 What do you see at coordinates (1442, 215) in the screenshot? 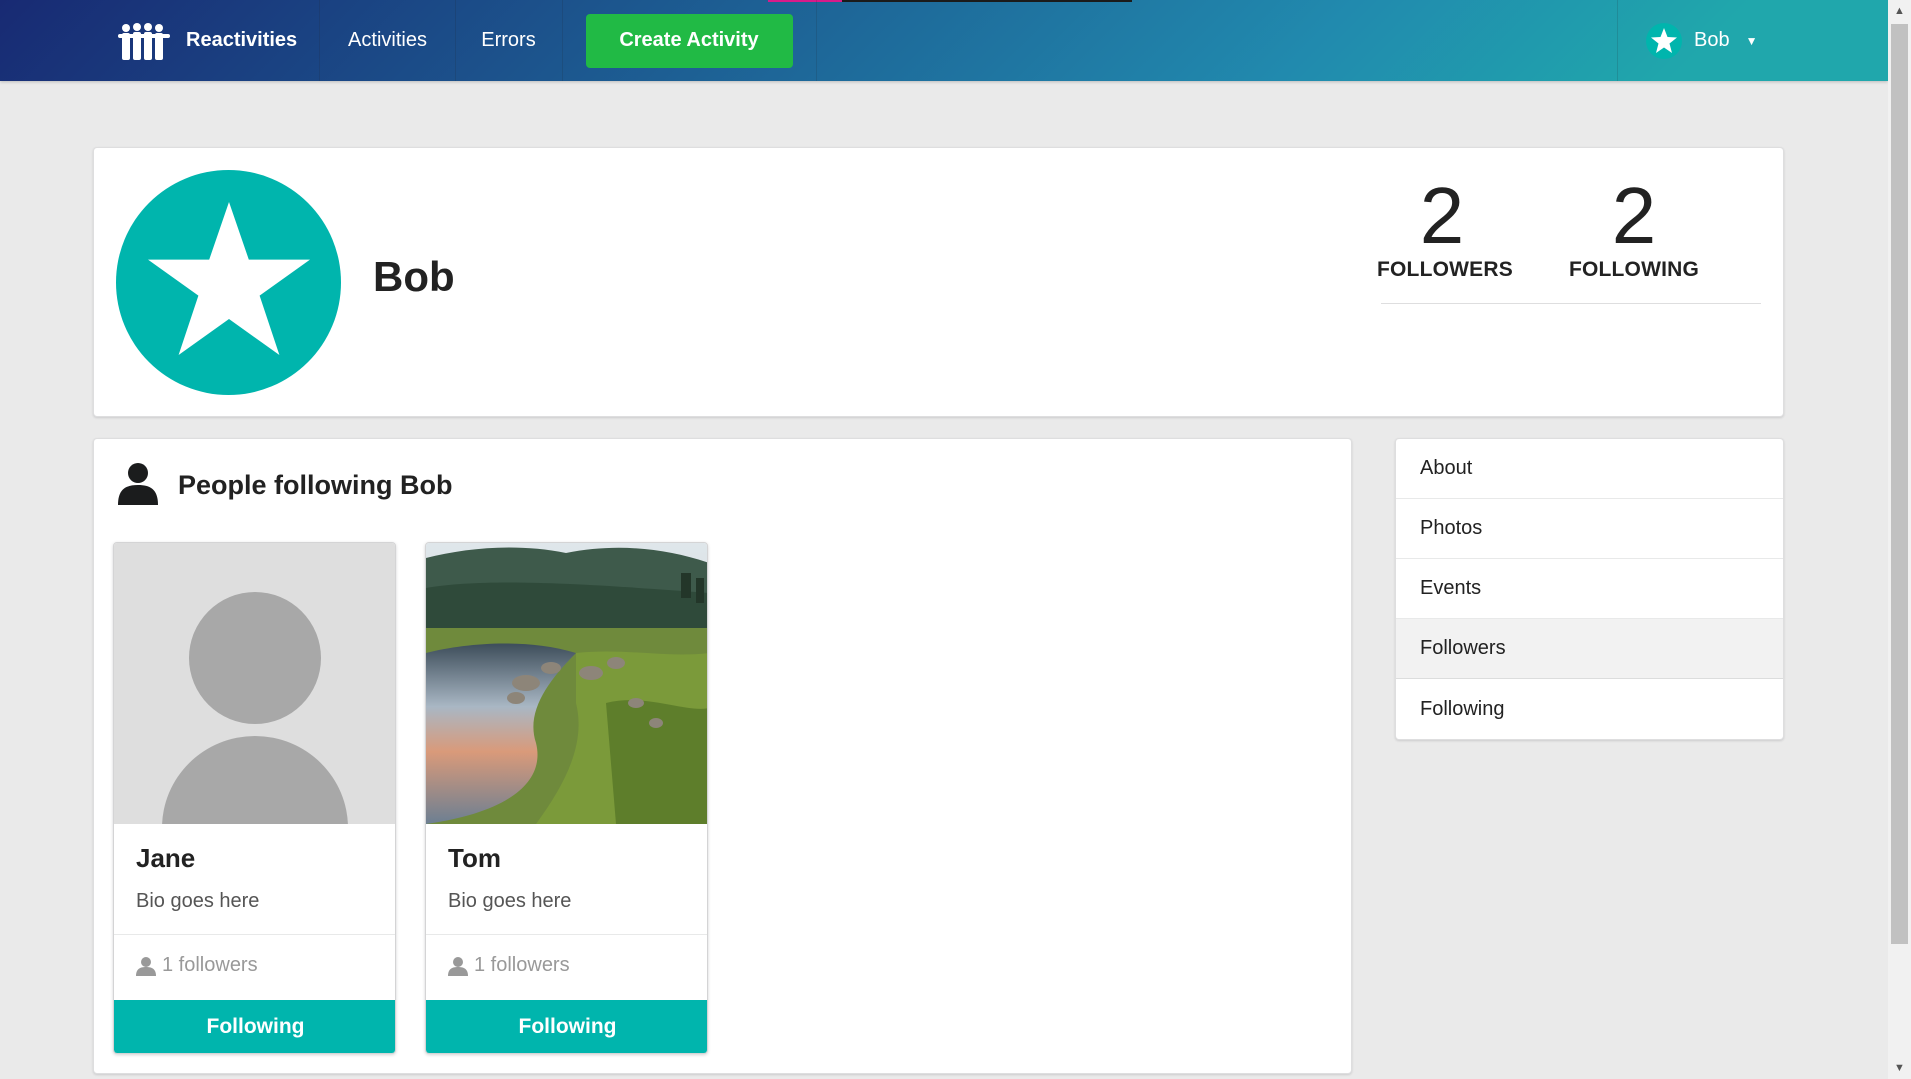
I see `followers-count: 2` at bounding box center [1442, 215].